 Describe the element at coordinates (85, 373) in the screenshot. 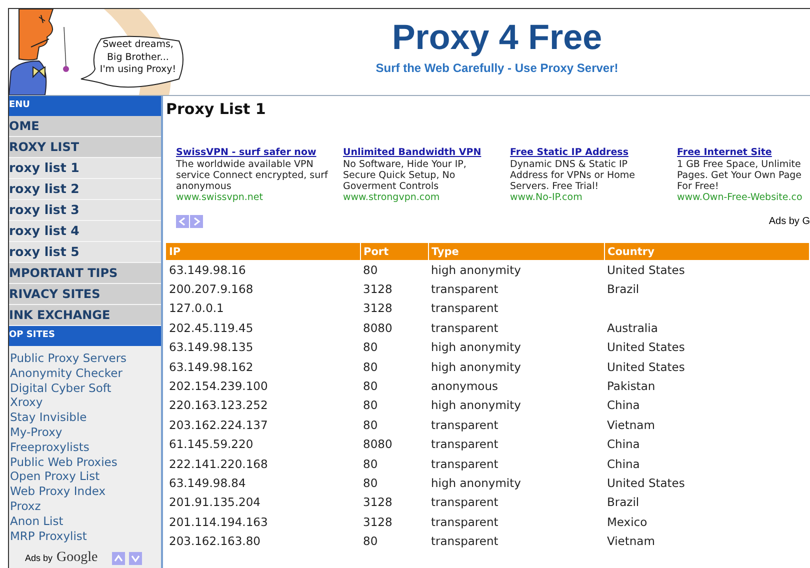

I see `site-link: Anonymity Checker` at that location.